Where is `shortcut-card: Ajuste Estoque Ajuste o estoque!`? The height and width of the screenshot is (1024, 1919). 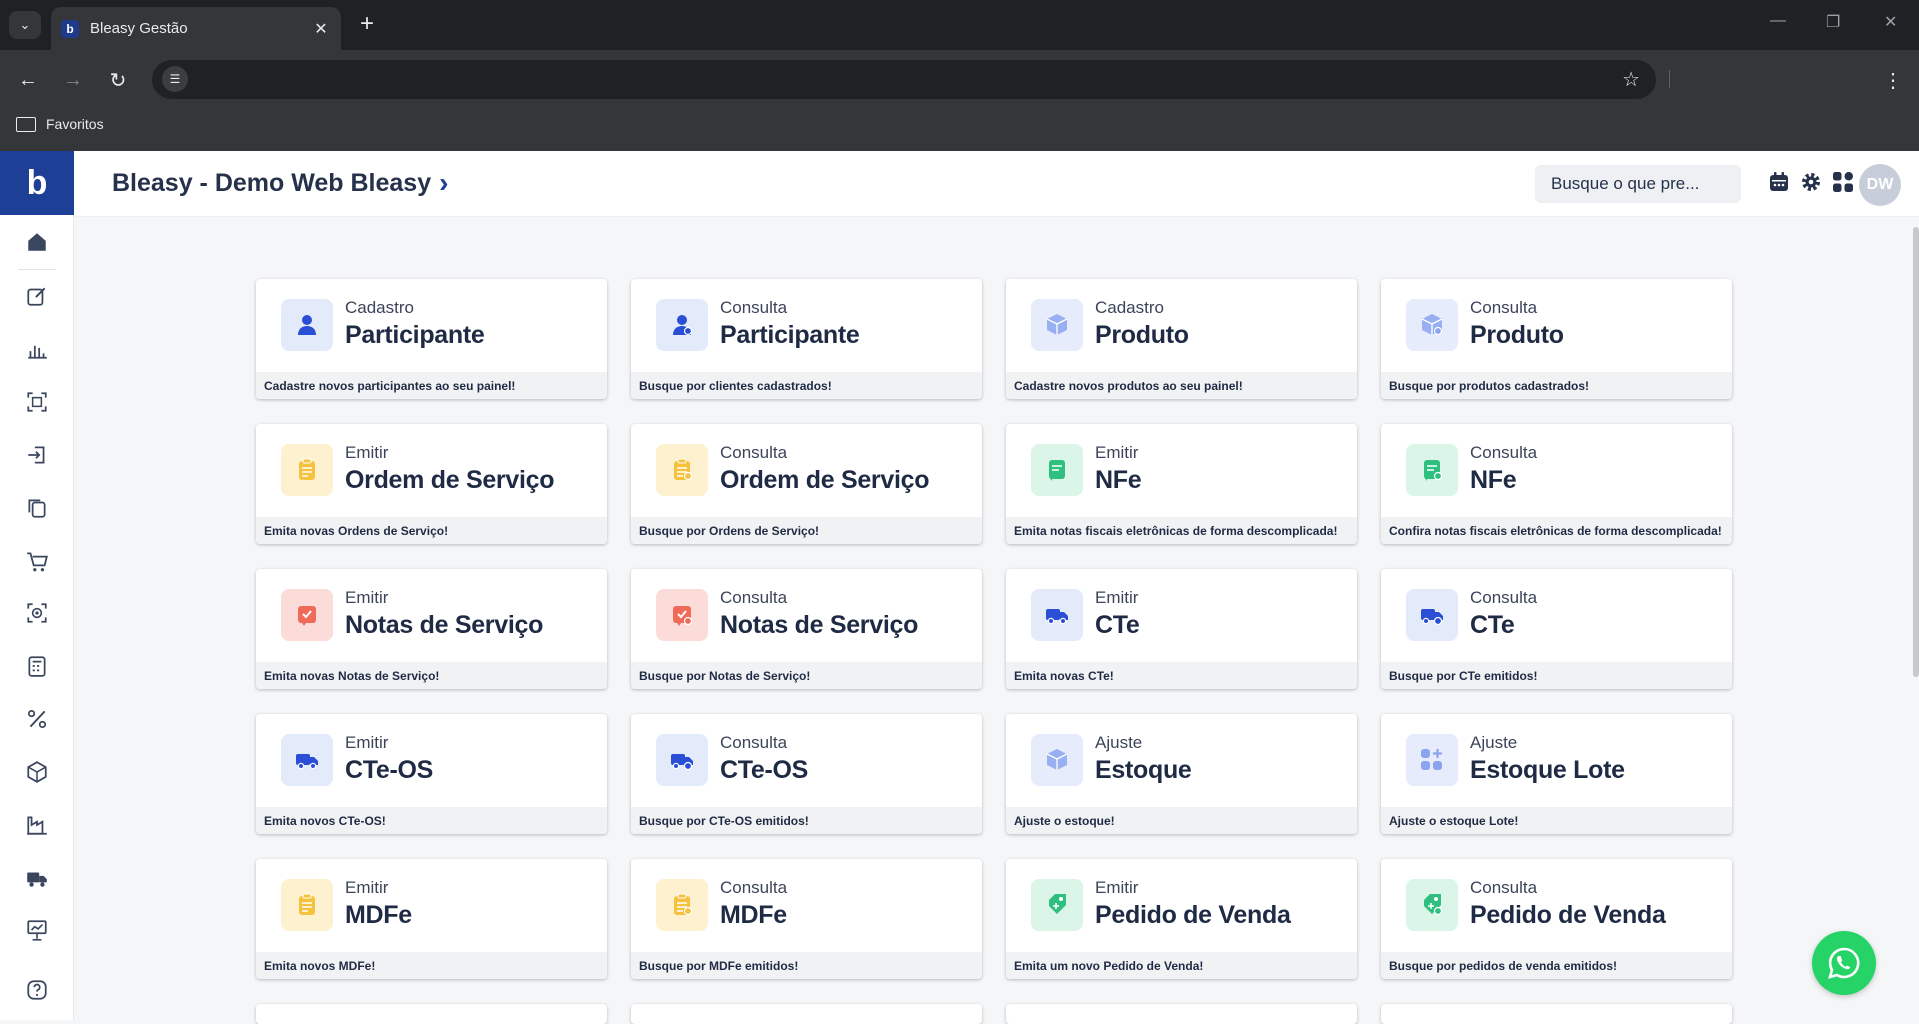
shortcut-card: Ajuste Estoque Ajuste o estoque! is located at coordinates (1181, 774).